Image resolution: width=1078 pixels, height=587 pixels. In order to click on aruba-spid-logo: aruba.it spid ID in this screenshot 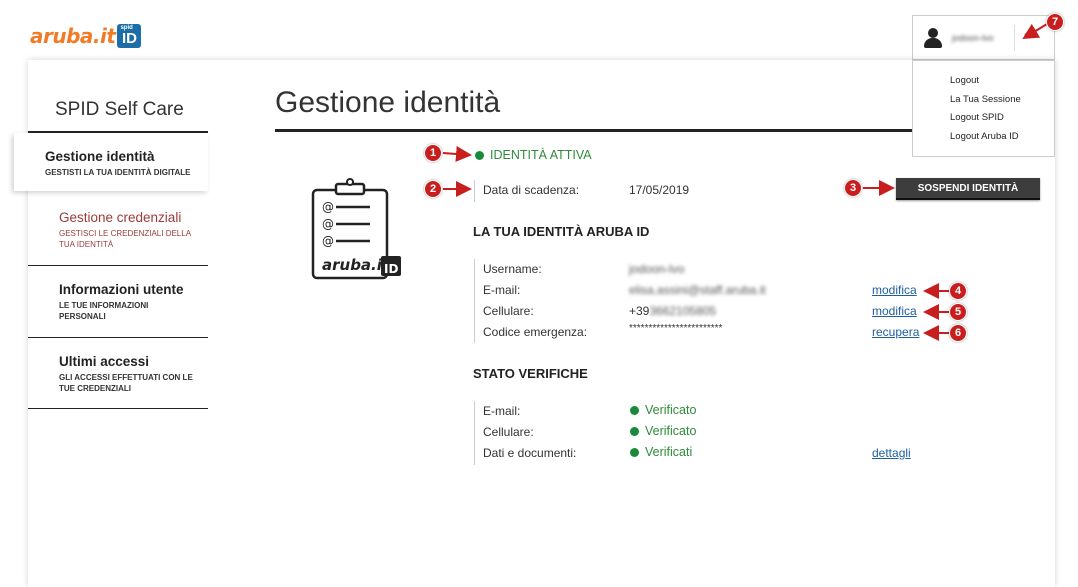, I will do `click(86, 33)`.